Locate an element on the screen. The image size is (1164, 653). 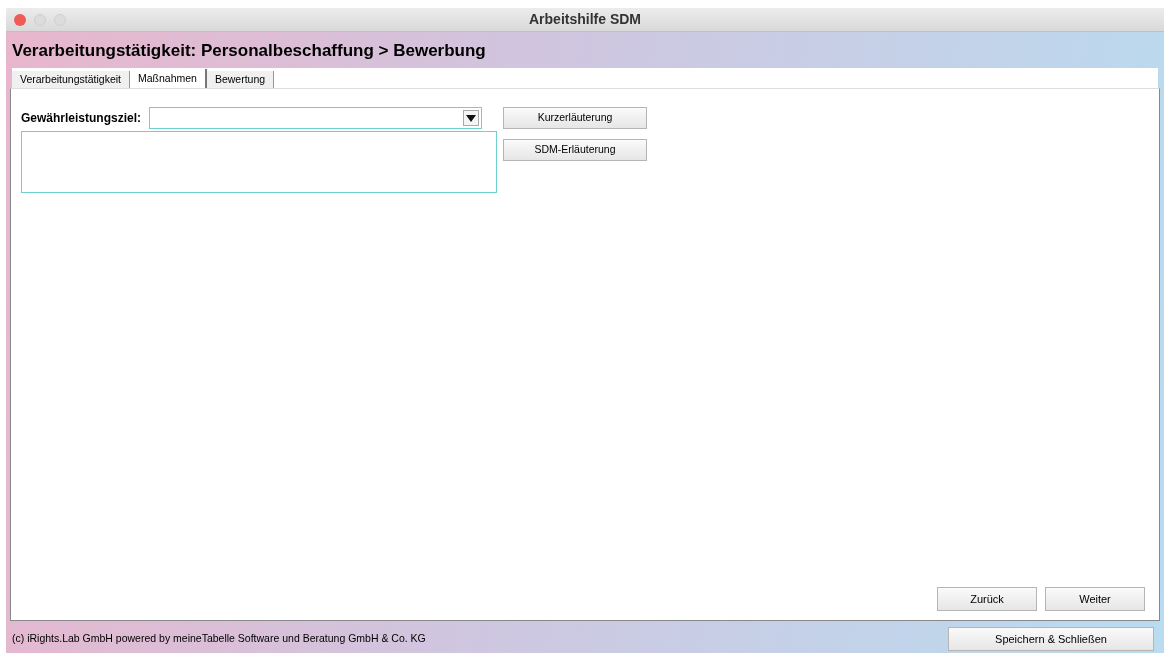
dropdown-field is located at coordinates (316, 118).